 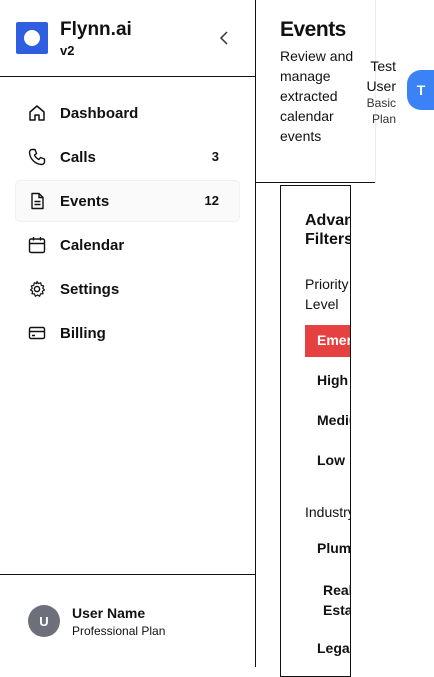 What do you see at coordinates (334, 548) in the screenshot?
I see `filter-option-label: Plumbing` at bounding box center [334, 548].